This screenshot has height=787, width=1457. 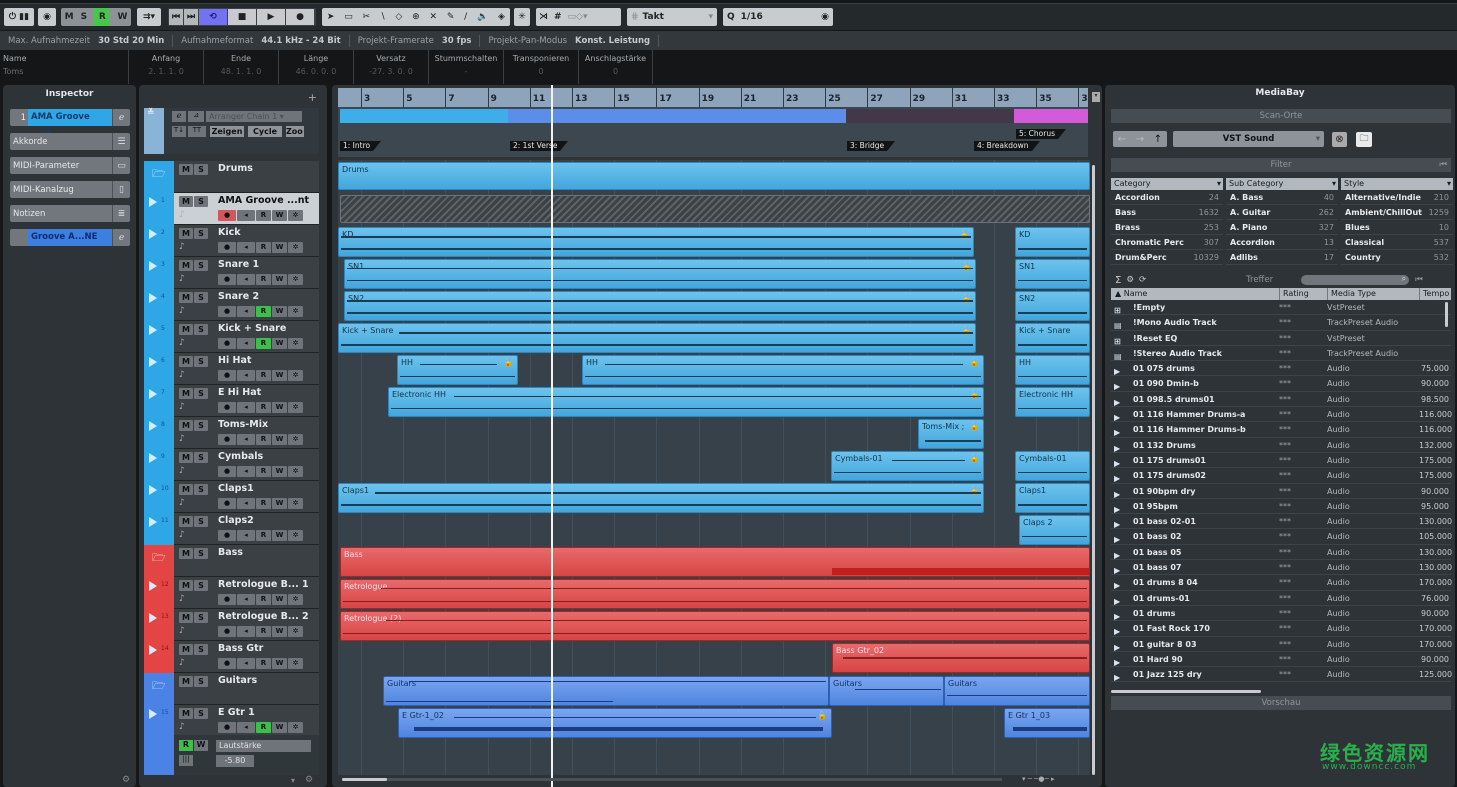 What do you see at coordinates (236, 520) in the screenshot?
I see `track-name: Claps2` at bounding box center [236, 520].